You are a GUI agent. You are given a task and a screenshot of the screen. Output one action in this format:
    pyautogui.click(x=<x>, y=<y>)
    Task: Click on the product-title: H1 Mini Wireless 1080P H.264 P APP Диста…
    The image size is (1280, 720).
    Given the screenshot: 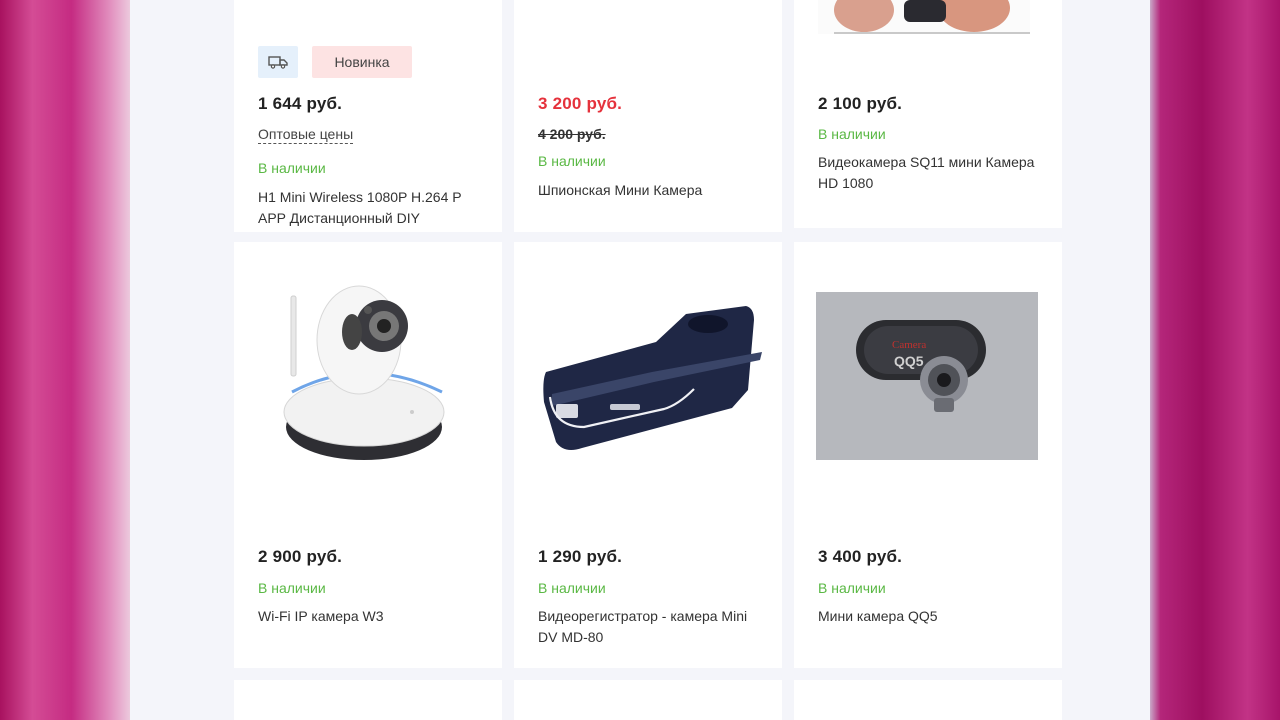 What is the action you would take?
    pyautogui.click(x=370, y=208)
    